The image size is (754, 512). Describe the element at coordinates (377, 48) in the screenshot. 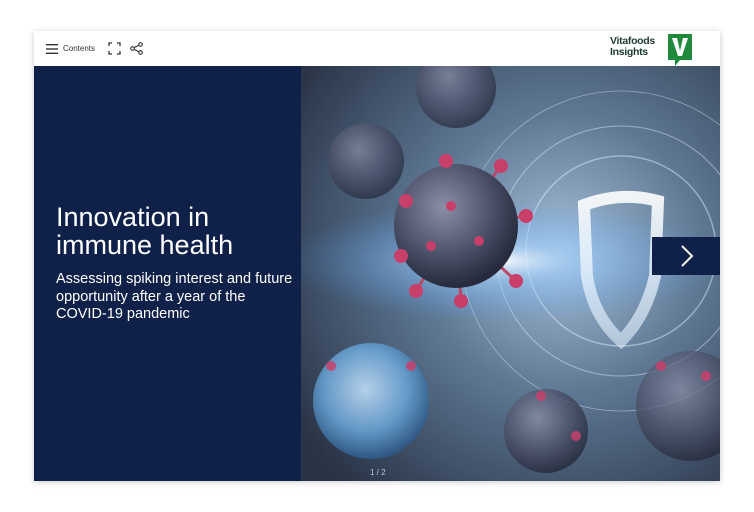

I see `toolbar: Contents Vitafoods Insights` at that location.